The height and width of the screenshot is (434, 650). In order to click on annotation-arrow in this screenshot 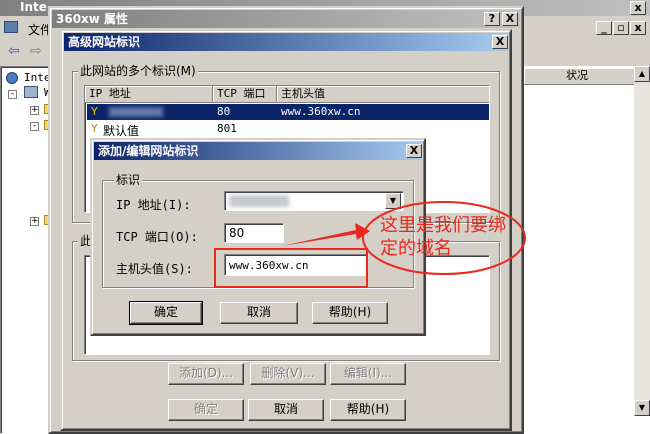, I will do `click(326, 234)`.